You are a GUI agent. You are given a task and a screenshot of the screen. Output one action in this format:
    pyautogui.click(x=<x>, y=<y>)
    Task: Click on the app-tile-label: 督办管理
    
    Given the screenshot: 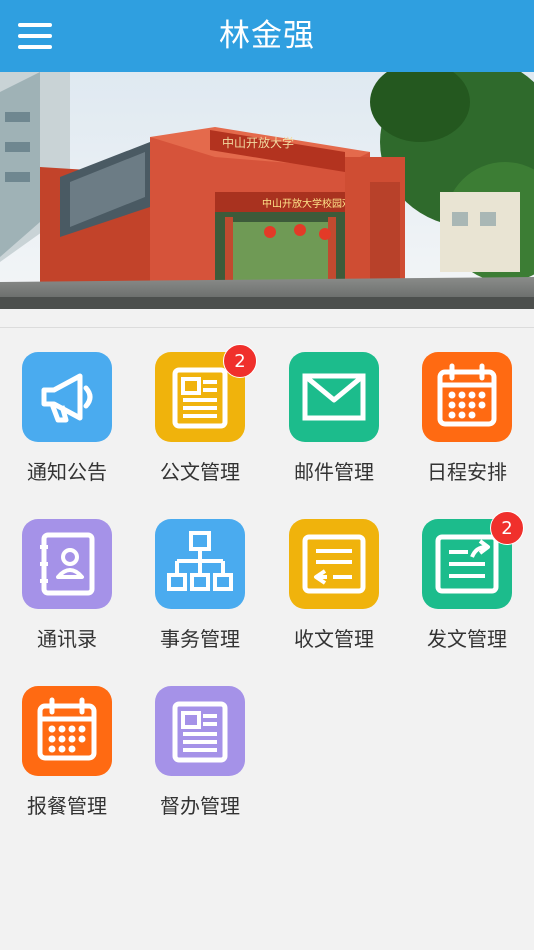 What is the action you would take?
    pyautogui.click(x=200, y=806)
    